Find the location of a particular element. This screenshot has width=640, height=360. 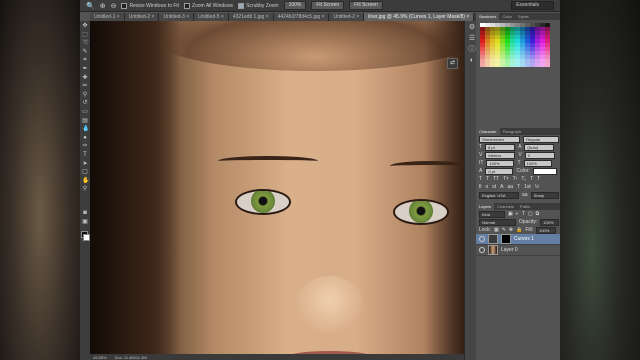

baseline-field: 0 pt is located at coordinates (499, 171).